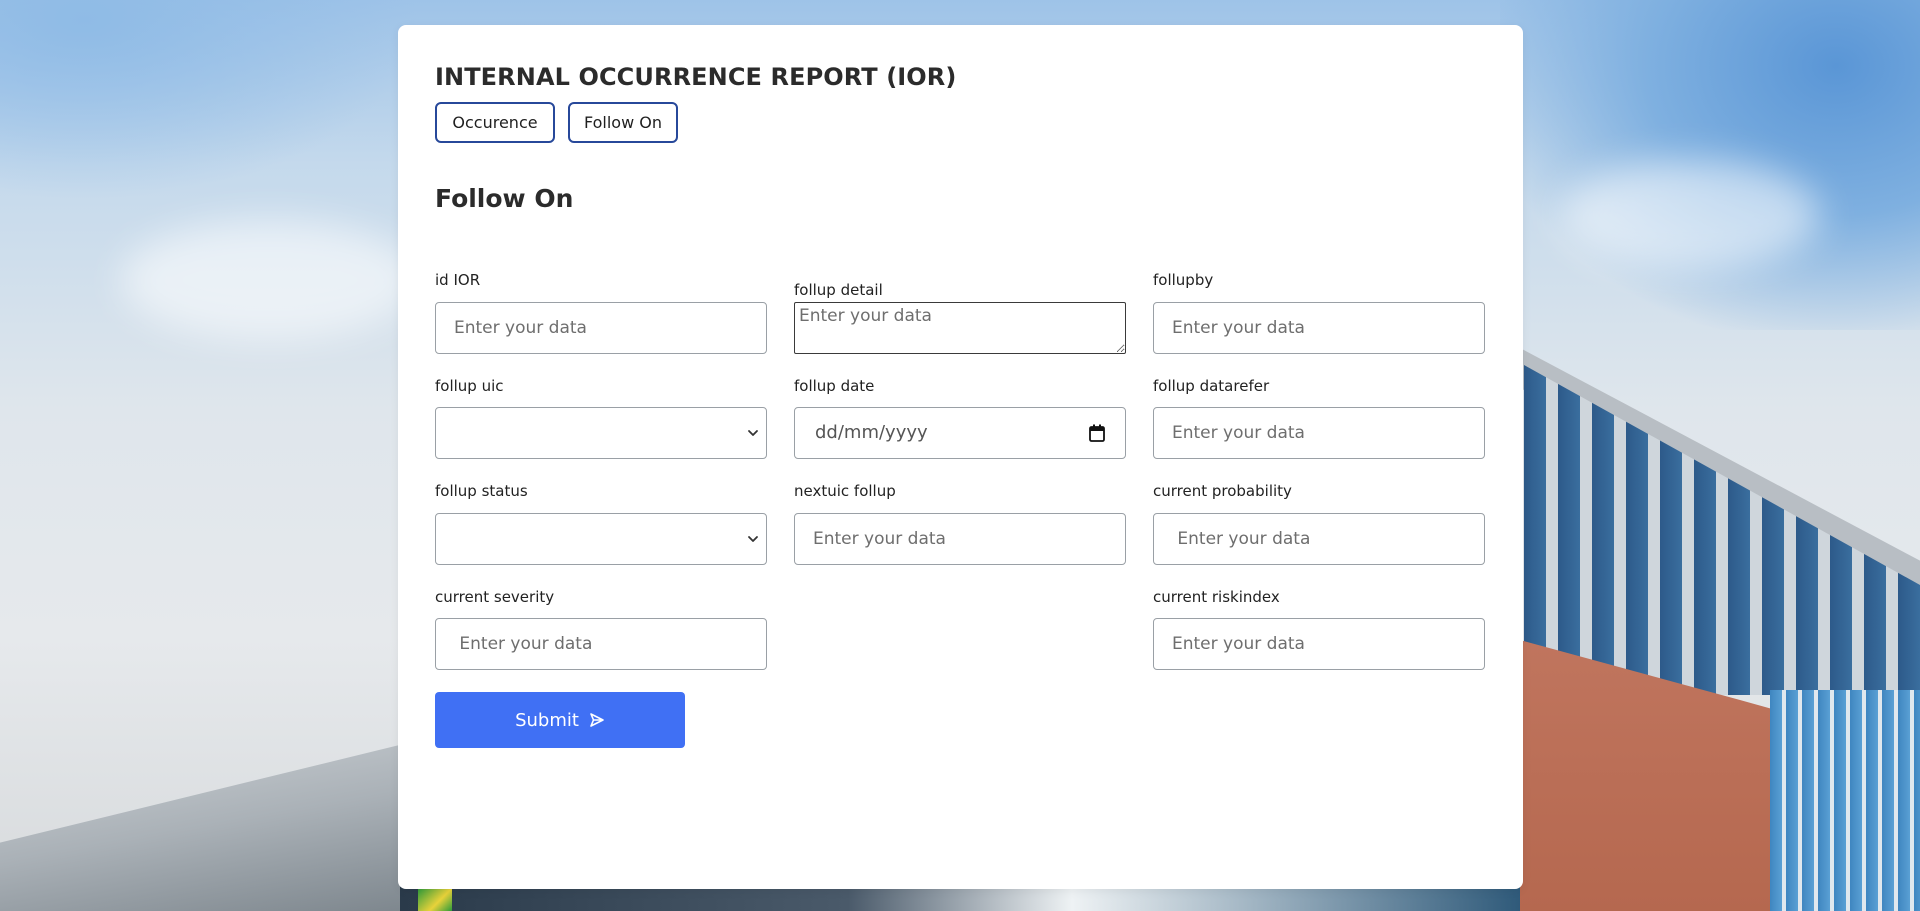 Image resolution: width=1920 pixels, height=911 pixels. Describe the element at coordinates (469, 386) in the screenshot. I see `follup-uic-label: follup uic` at that location.